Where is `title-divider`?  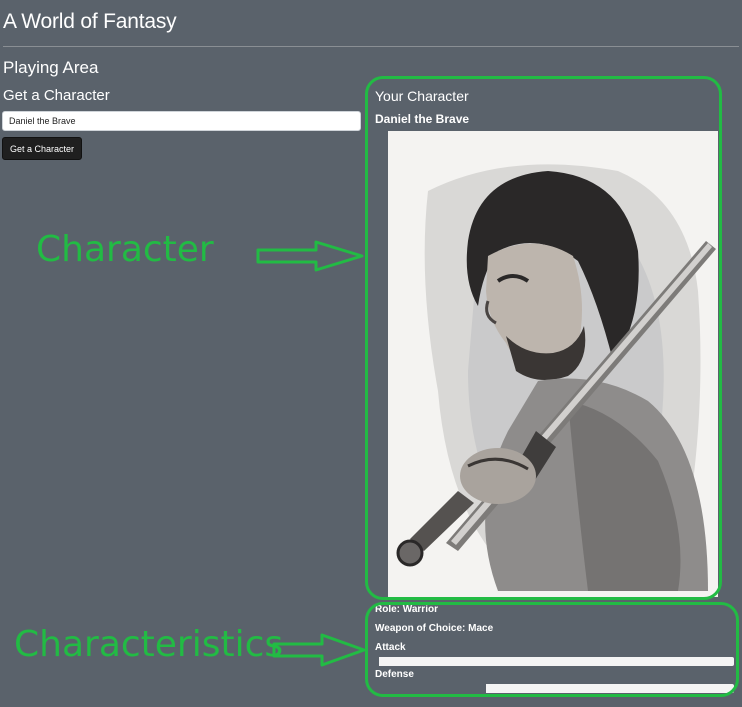 title-divider is located at coordinates (371, 46).